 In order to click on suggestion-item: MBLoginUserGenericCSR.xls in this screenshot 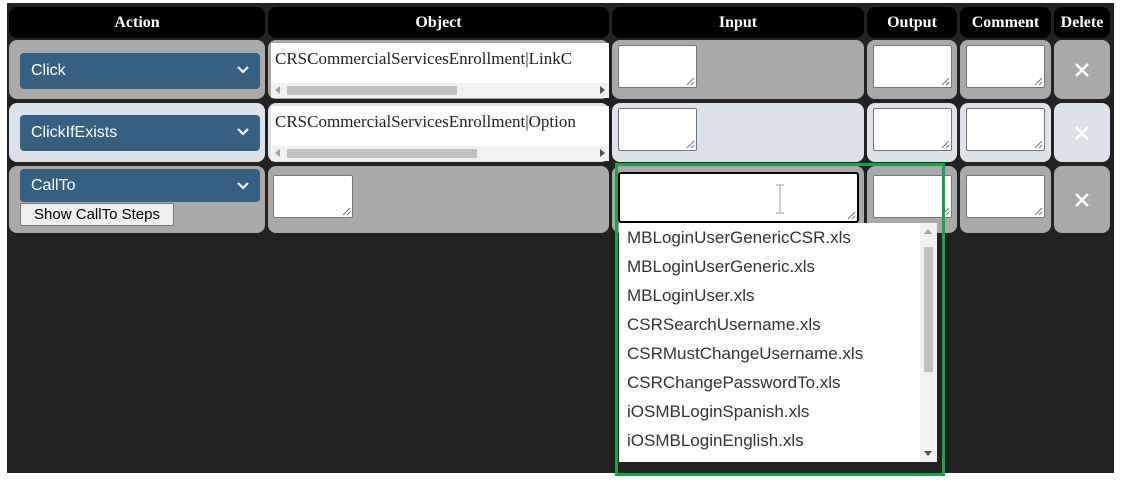, I will do `click(739, 238)`.